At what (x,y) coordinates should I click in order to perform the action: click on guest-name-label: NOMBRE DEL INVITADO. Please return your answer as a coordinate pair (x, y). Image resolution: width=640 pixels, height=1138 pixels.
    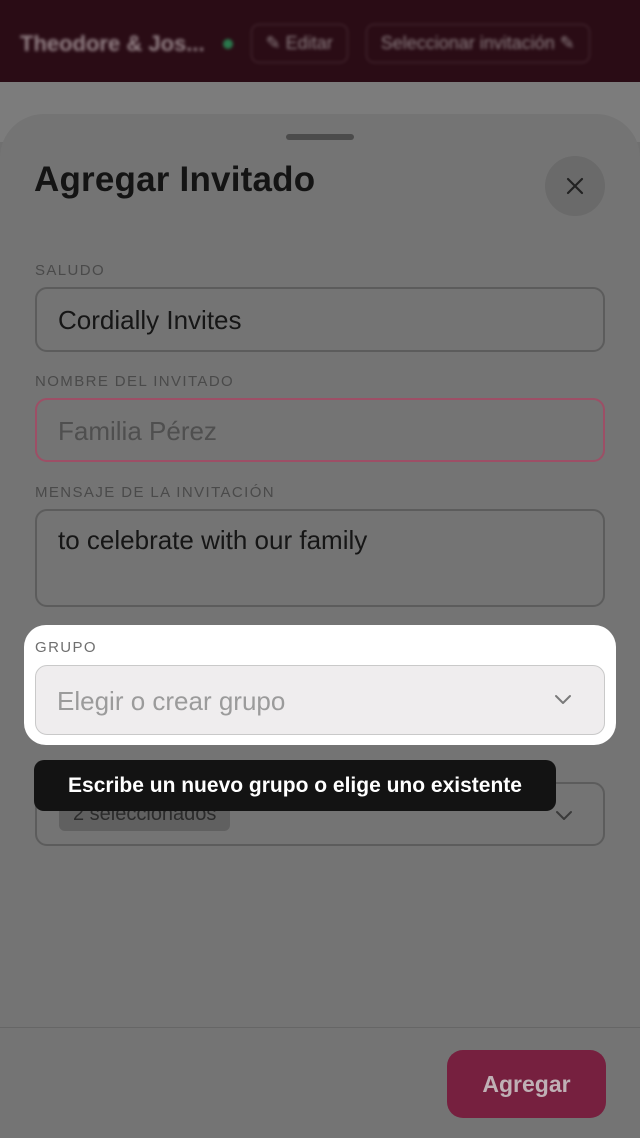
    Looking at the image, I should click on (135, 381).